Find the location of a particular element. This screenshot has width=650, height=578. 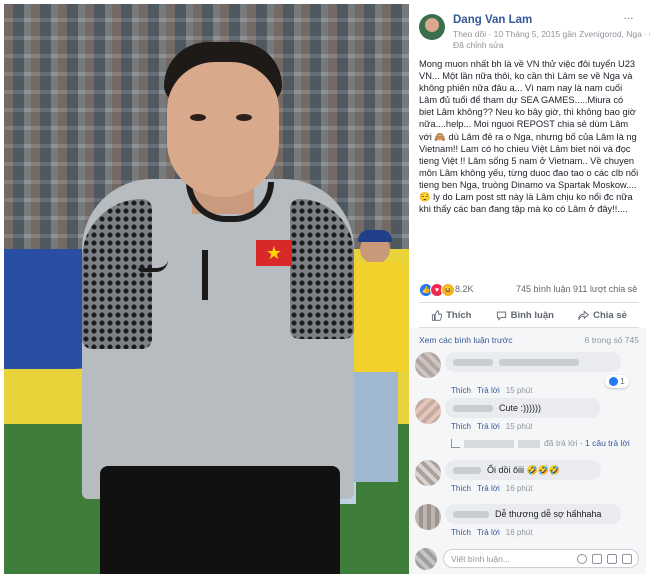

like-button: Thích is located at coordinates (451, 315).